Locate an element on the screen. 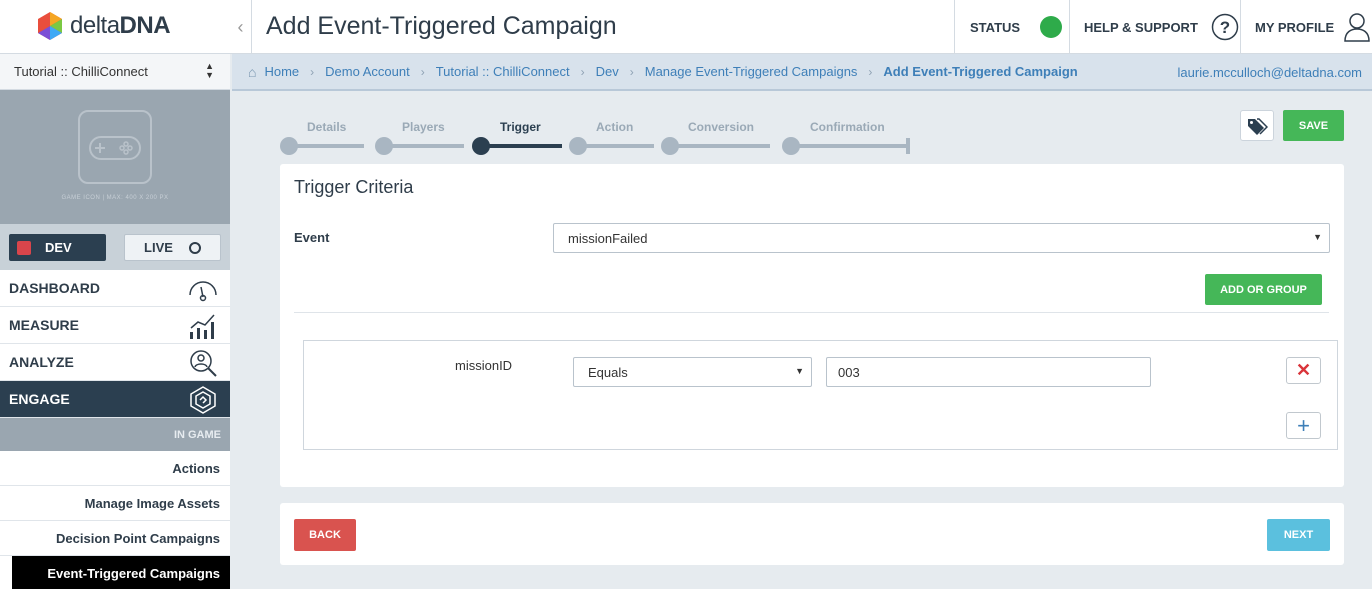 The height and width of the screenshot is (589, 1372). deltadna-logo: deltaDNA is located at coordinates (103, 26).